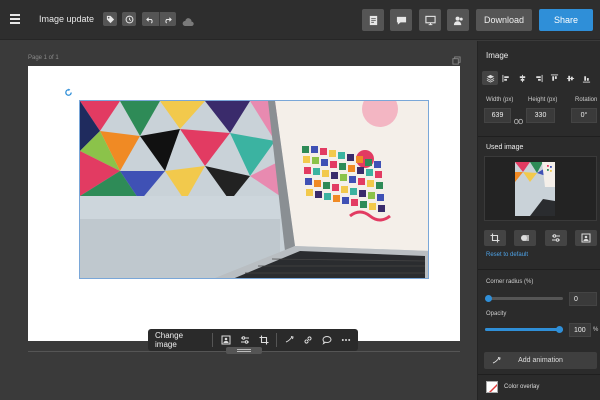 Image resolution: width=600 pixels, height=400 pixels. Describe the element at coordinates (488, 298) in the screenshot. I see `corner-radius-knob` at that location.